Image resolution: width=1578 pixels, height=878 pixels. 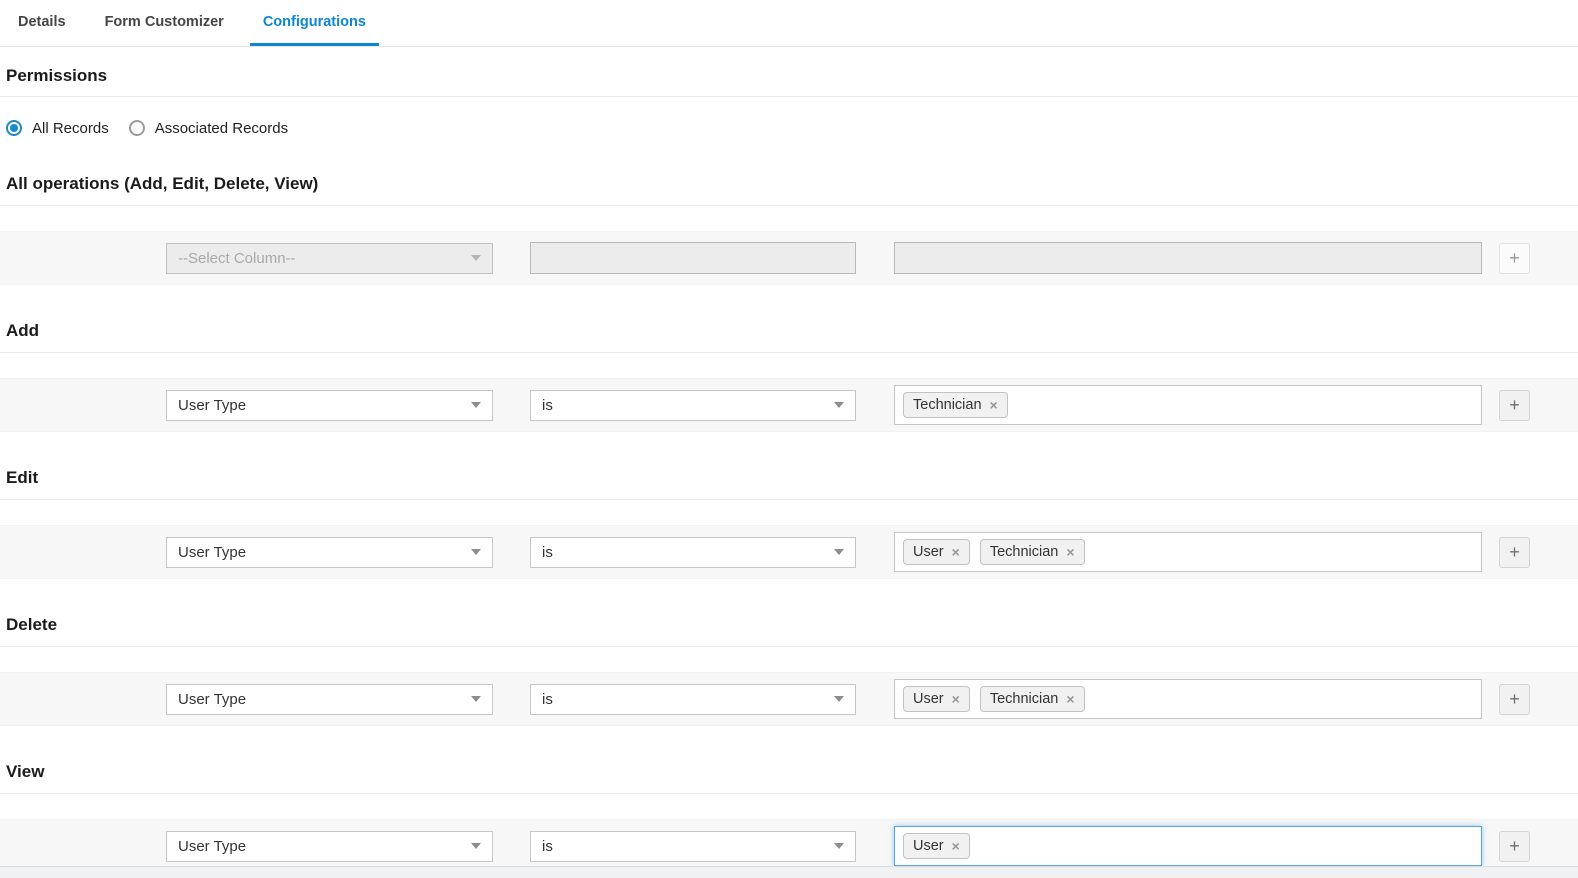 I want to click on column-select-value: --Select Column--, so click(x=237, y=258).